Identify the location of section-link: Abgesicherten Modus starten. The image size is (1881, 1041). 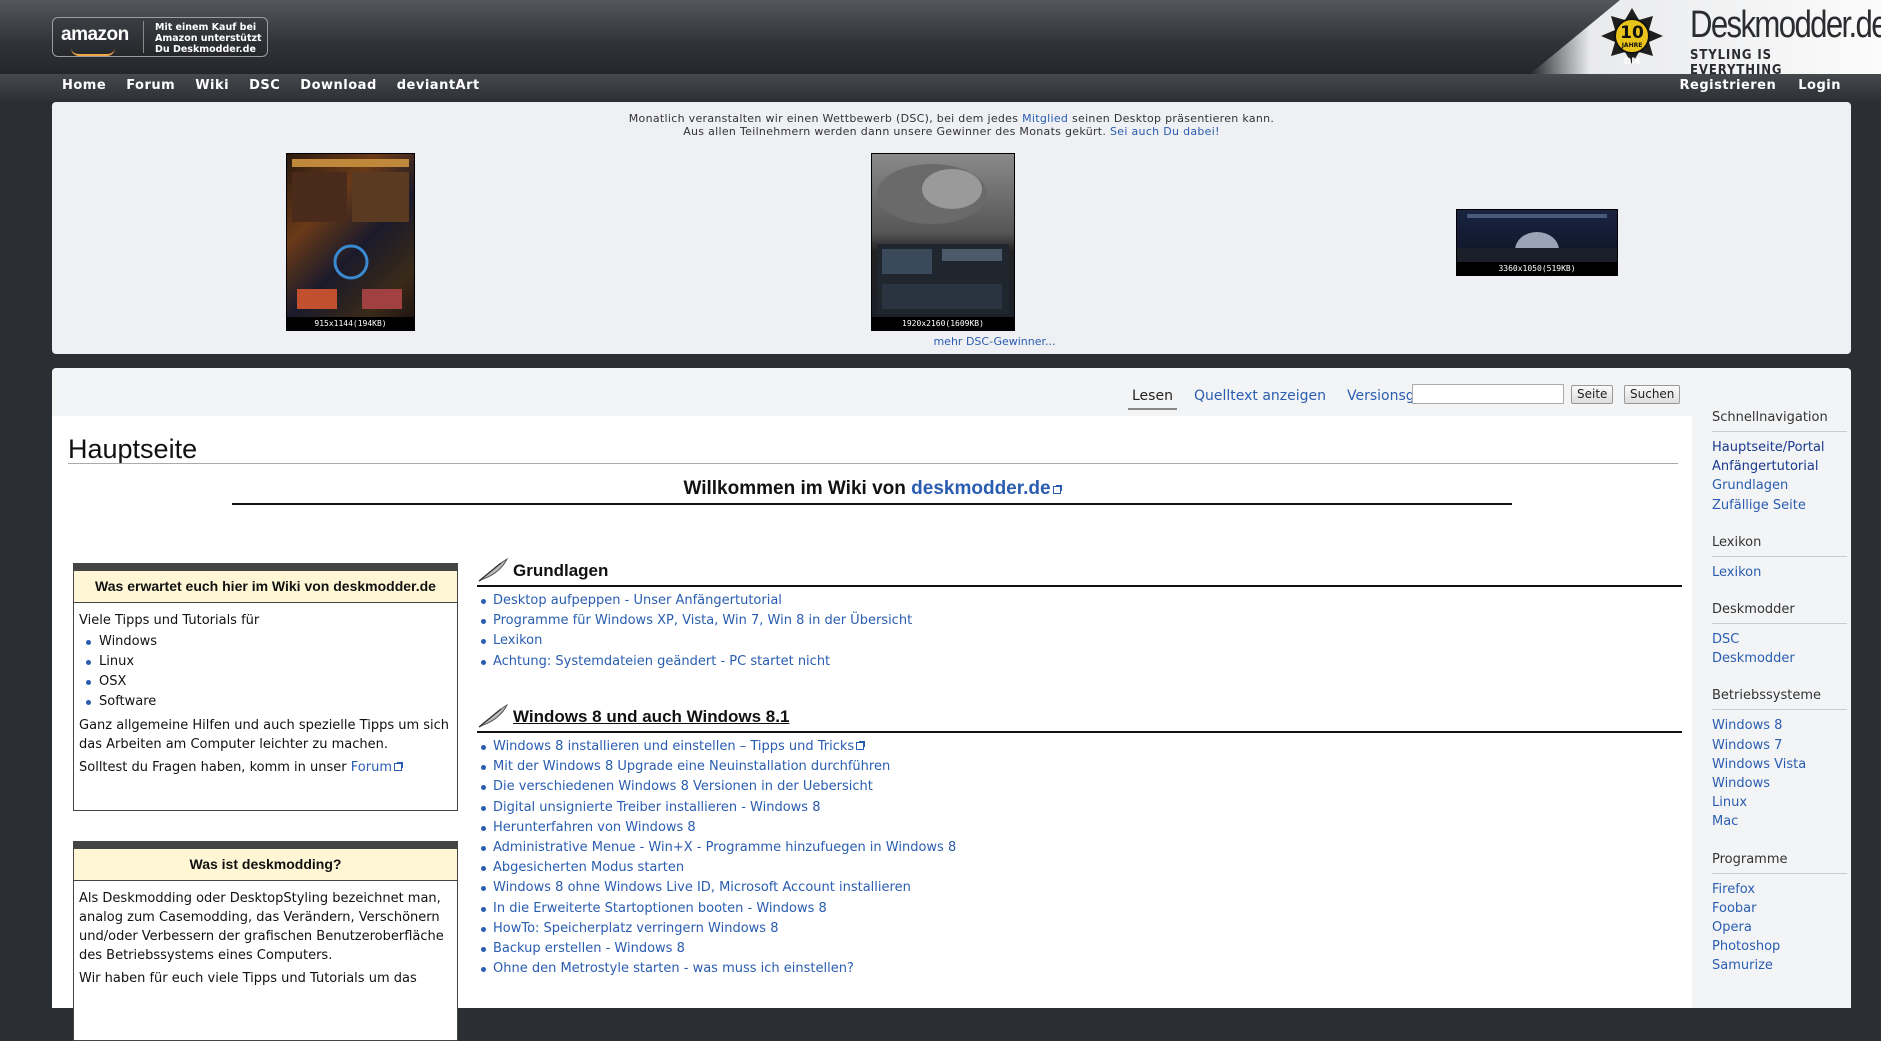
(1081, 868).